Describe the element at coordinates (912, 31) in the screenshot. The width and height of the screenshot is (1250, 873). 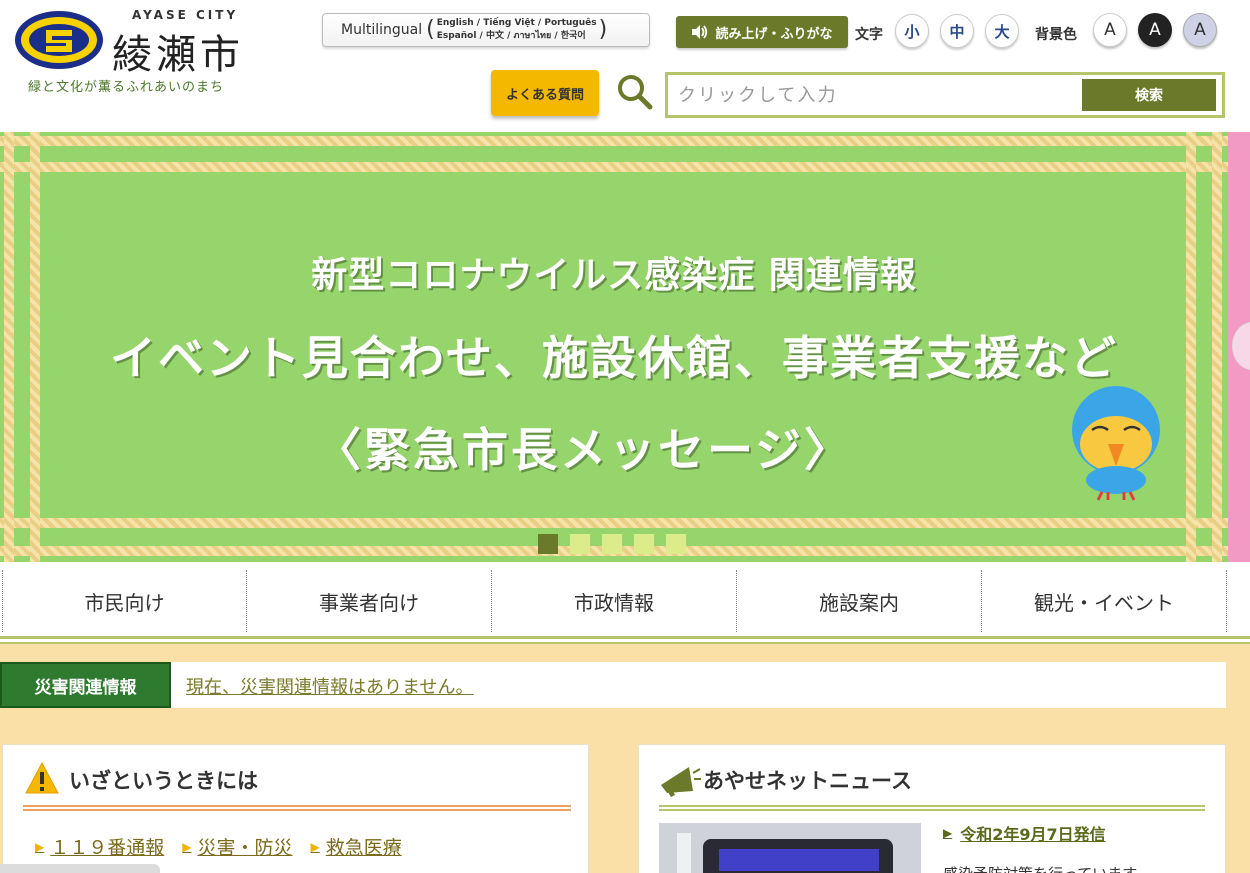
I see `text-size-small-button: 小` at that location.